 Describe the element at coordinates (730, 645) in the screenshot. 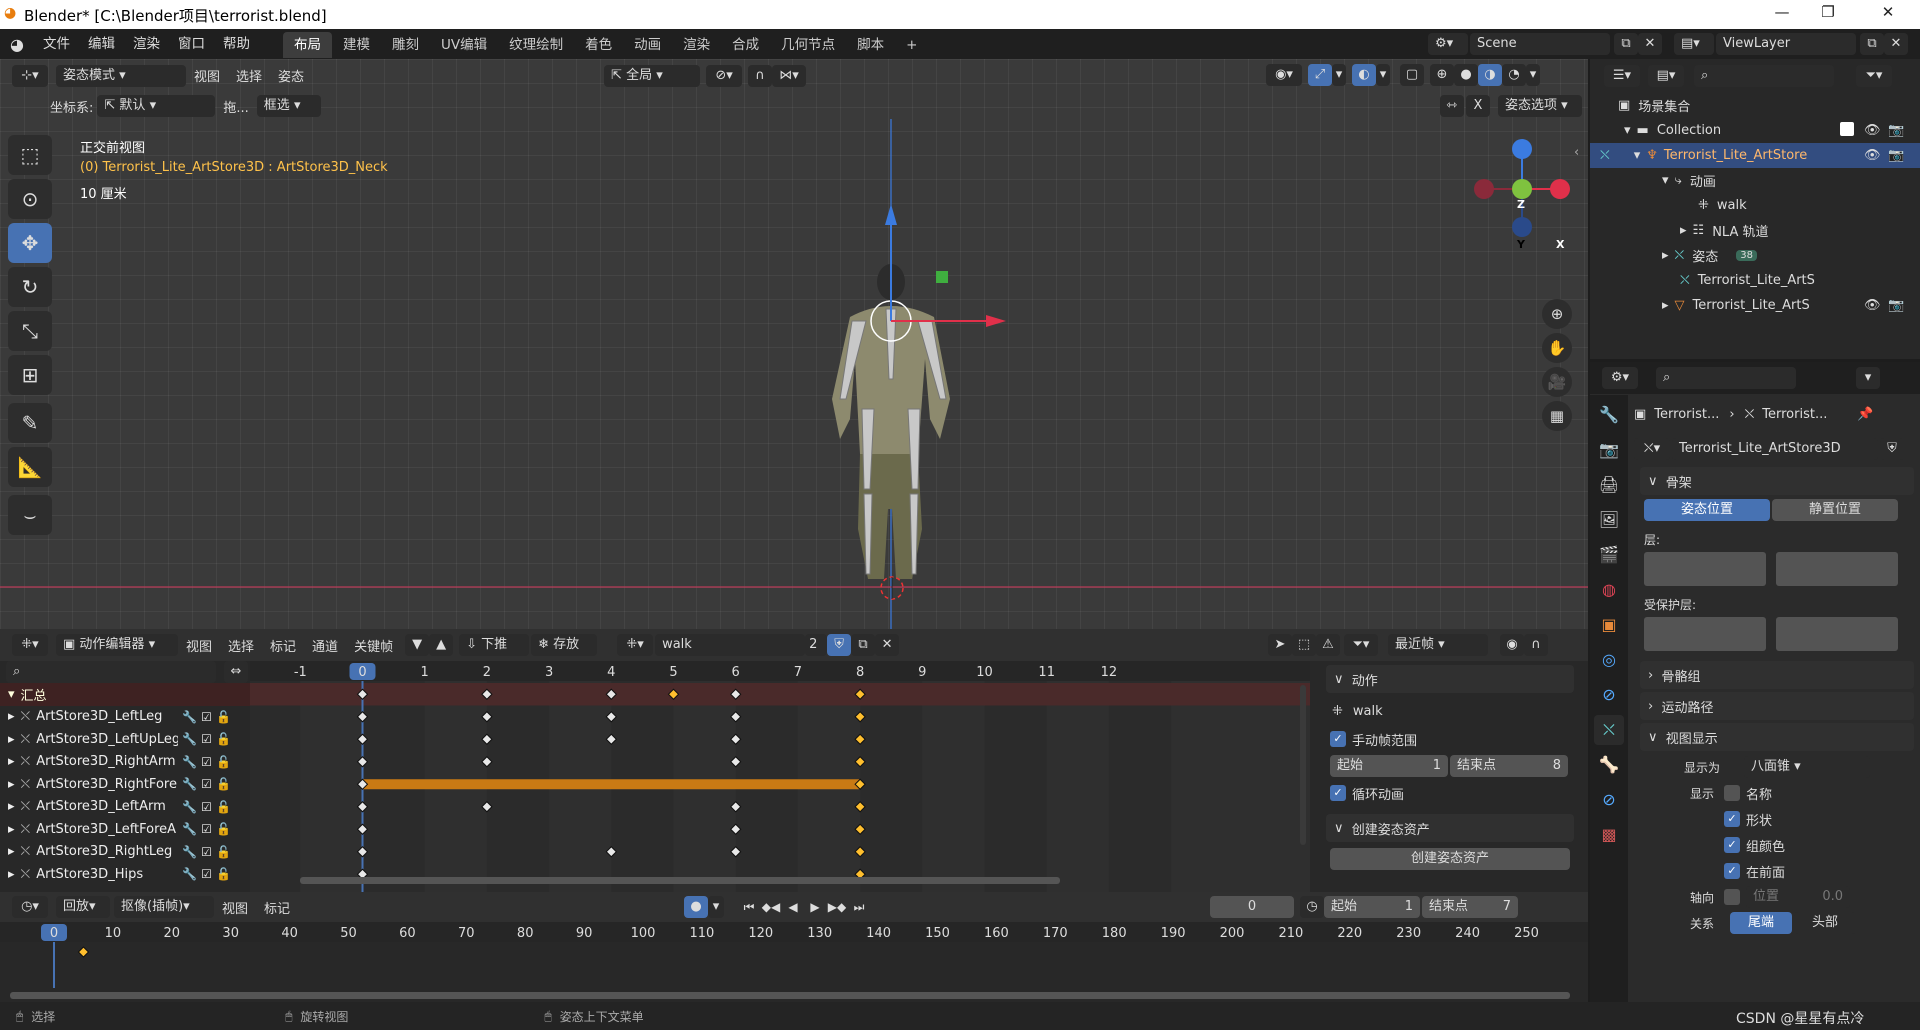

I see `action-name-field: walk` at that location.